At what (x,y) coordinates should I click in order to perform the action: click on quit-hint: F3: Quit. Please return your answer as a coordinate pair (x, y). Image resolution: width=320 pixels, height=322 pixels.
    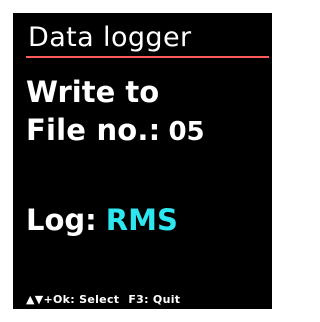
    Looking at the image, I should click on (154, 299).